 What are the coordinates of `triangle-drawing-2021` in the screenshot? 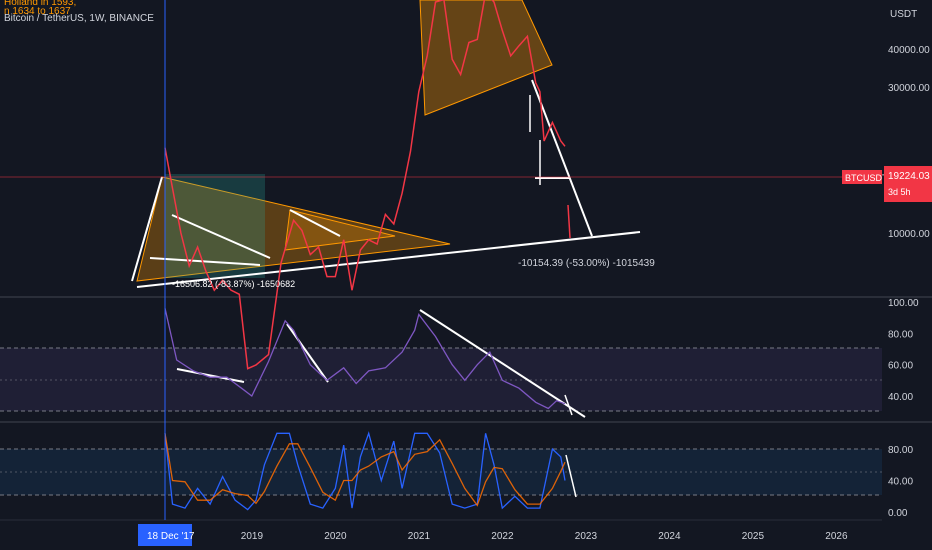 It's located at (486, 58).